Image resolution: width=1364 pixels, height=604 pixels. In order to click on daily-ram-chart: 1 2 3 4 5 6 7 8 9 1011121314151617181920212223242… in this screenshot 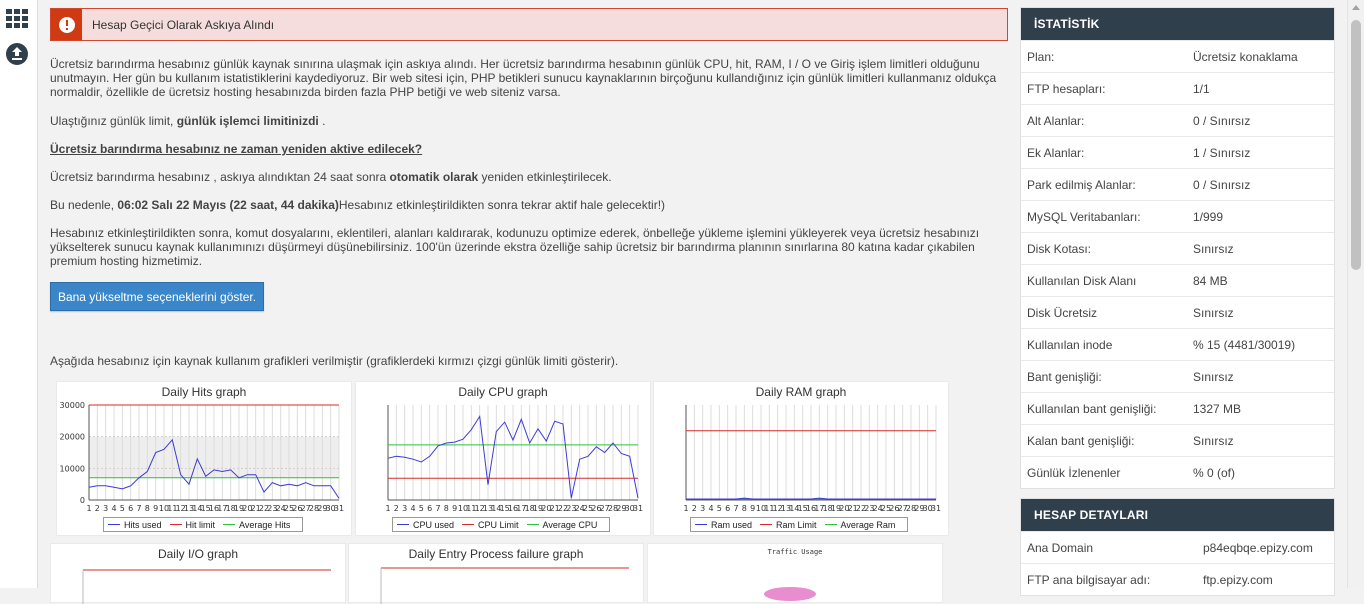, I will do `click(812, 459)`.